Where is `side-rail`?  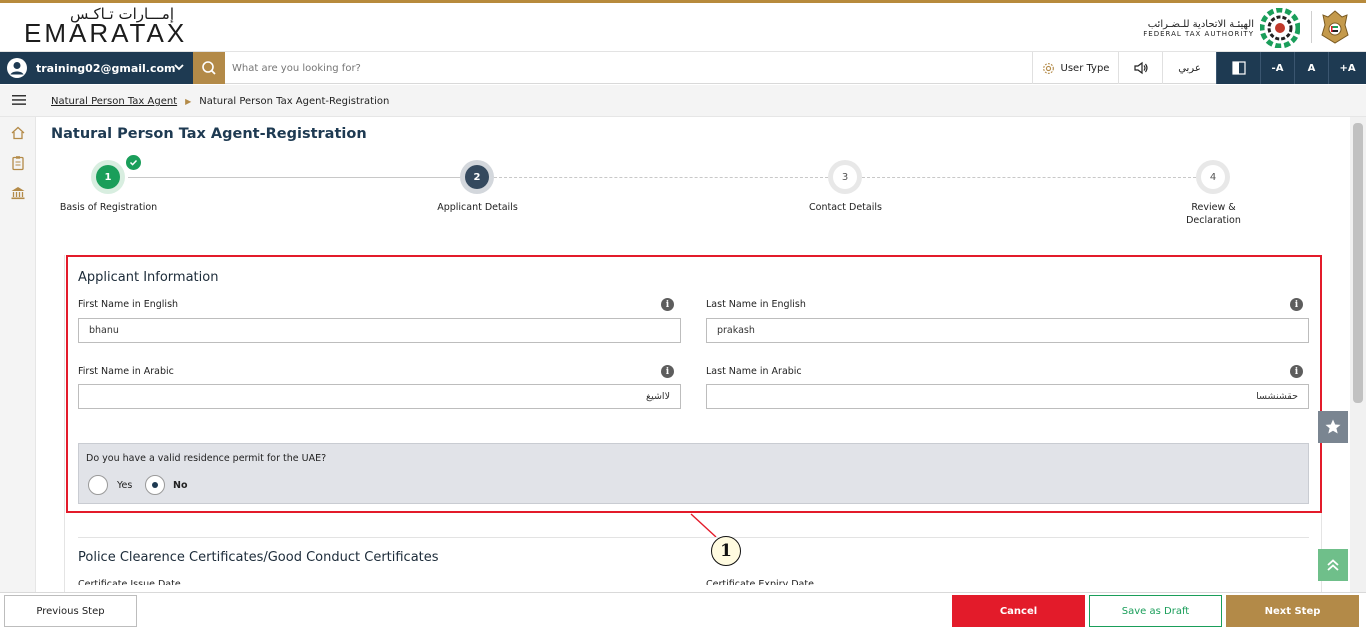
side-rail is located at coordinates (18, 354).